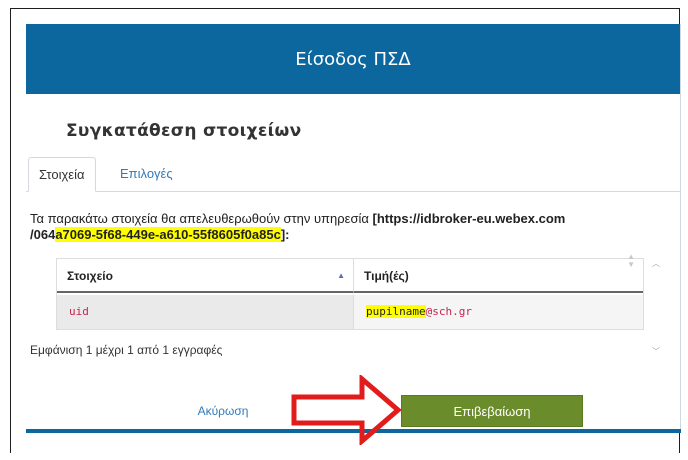  Describe the element at coordinates (353, 174) in the screenshot. I see `tab-bar: Στοιχεία Επιλογές` at that location.